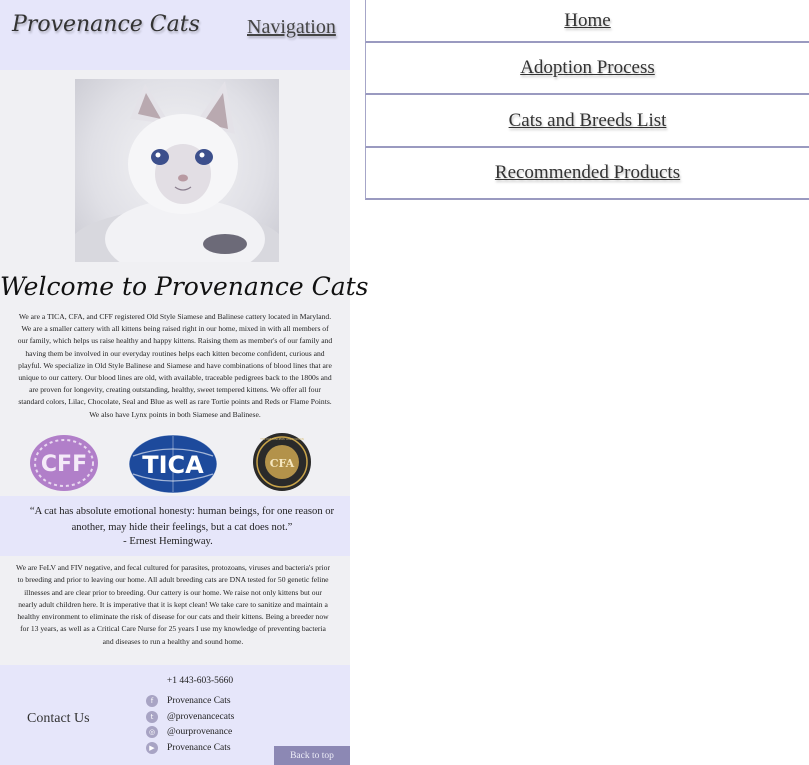  I want to click on nav-item-adoption-process: Adoption Process, so click(587, 69).